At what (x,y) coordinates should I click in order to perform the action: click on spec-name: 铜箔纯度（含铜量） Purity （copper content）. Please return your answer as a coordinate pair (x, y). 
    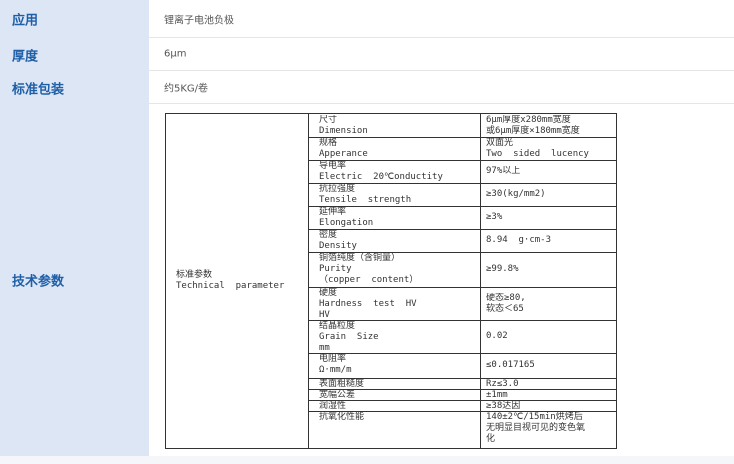
    Looking at the image, I should click on (369, 269).